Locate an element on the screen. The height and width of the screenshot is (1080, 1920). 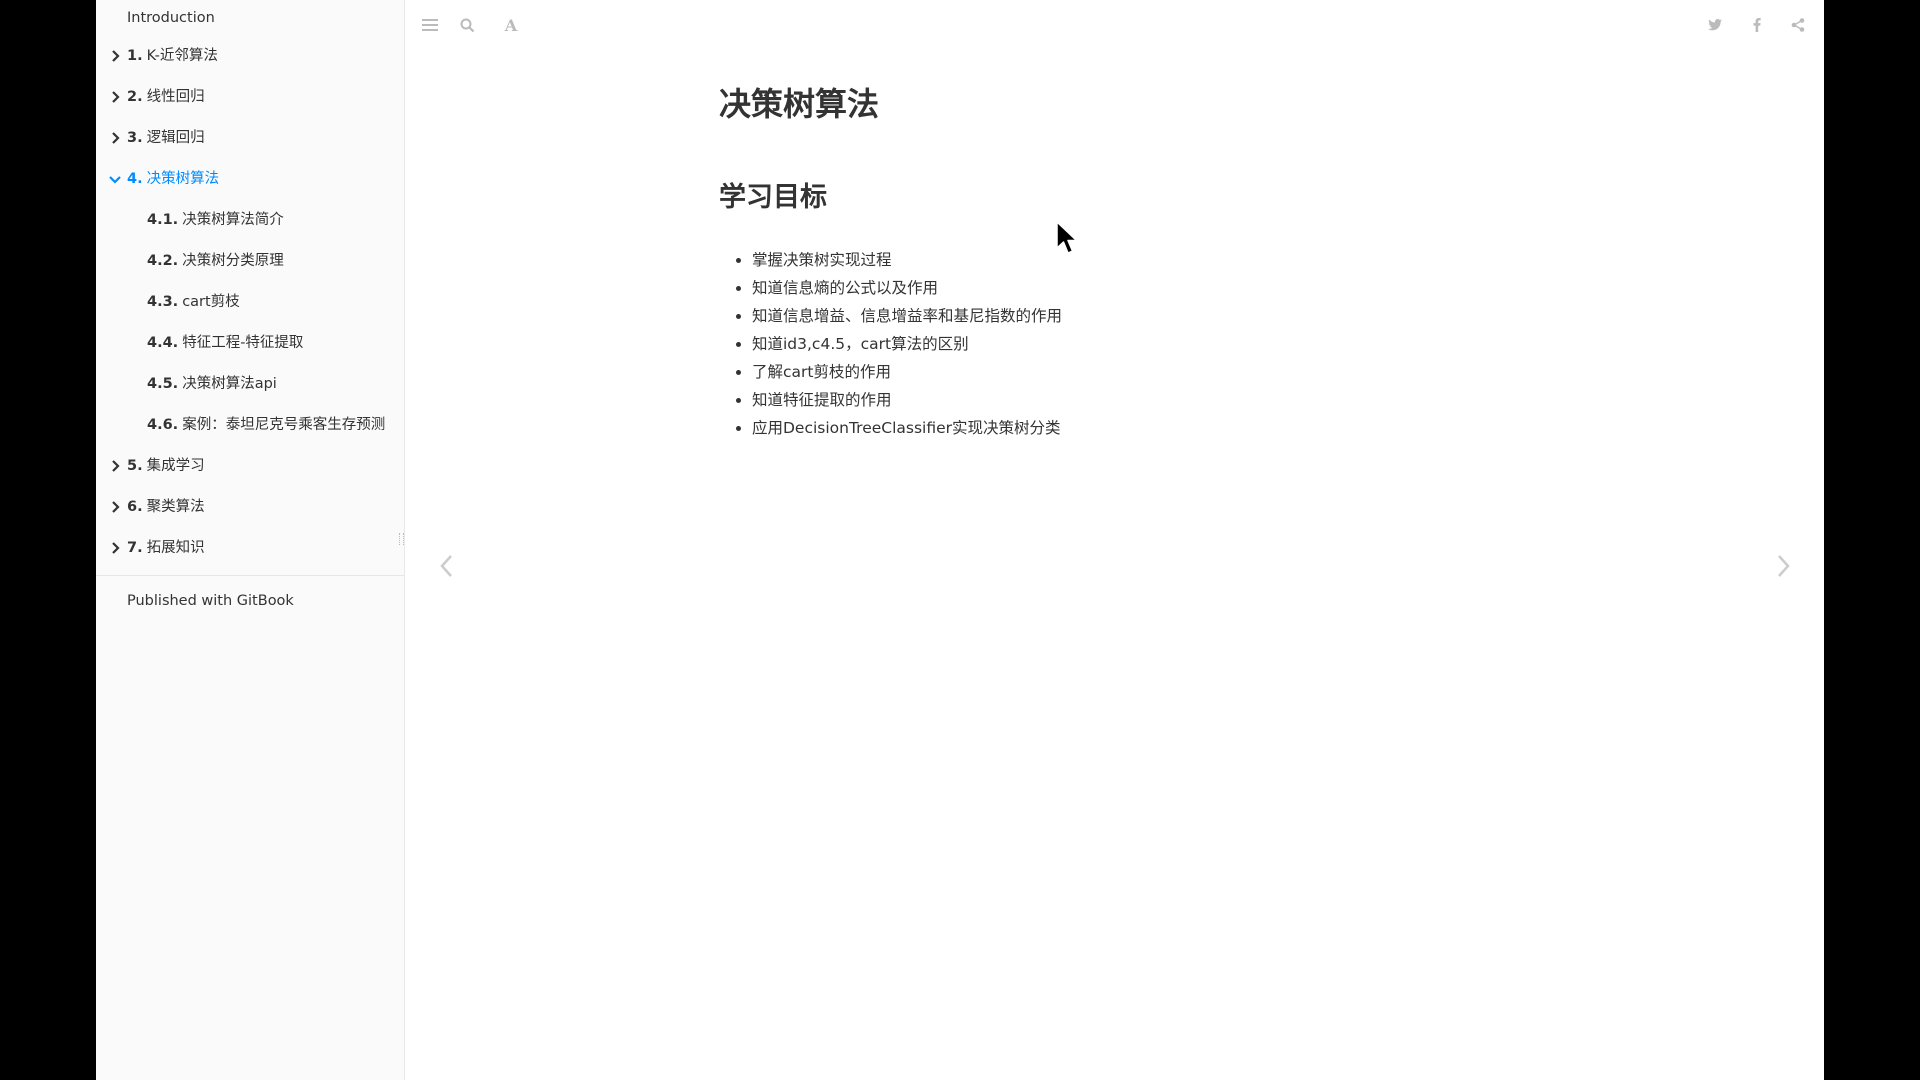
toc-introduction: Introduction is located at coordinates (250, 18).